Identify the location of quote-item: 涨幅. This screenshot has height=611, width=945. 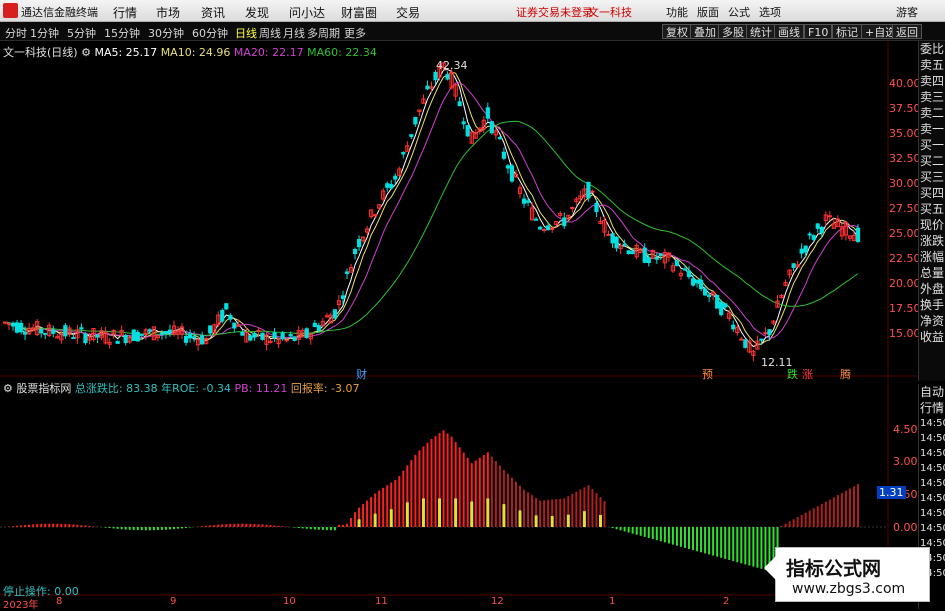
(932, 257).